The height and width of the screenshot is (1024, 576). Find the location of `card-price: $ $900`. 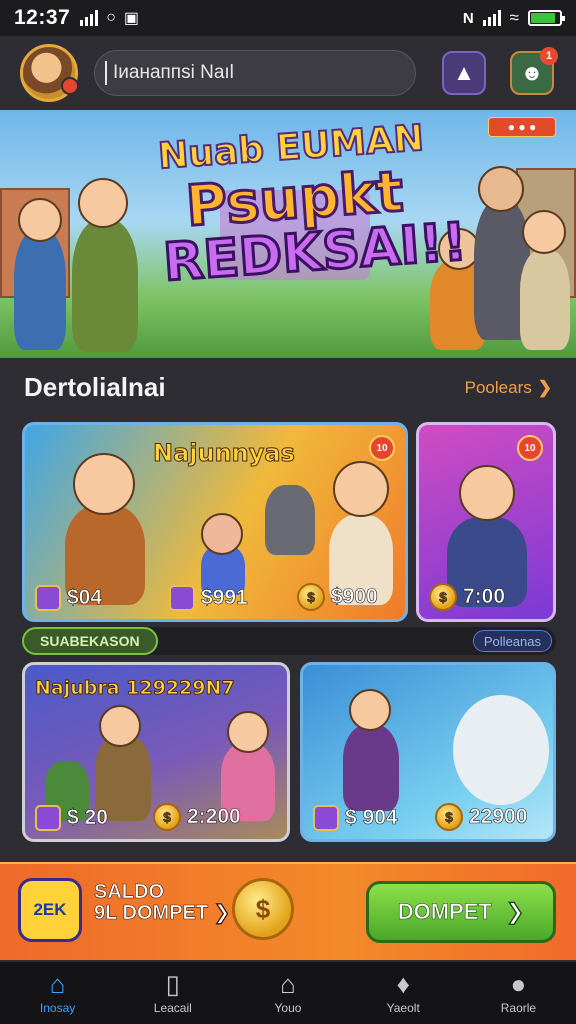

card-price: $ $900 is located at coordinates (337, 597).